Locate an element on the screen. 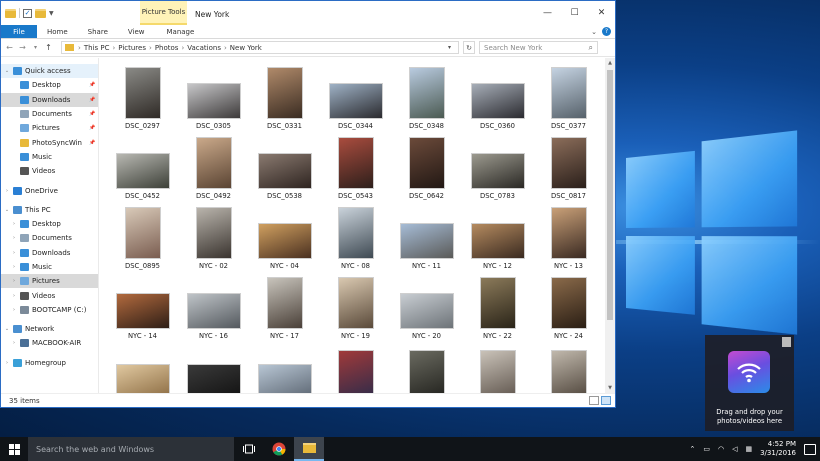 The height and width of the screenshot is (461, 820). file-item: DSC_0642 is located at coordinates (426, 169).